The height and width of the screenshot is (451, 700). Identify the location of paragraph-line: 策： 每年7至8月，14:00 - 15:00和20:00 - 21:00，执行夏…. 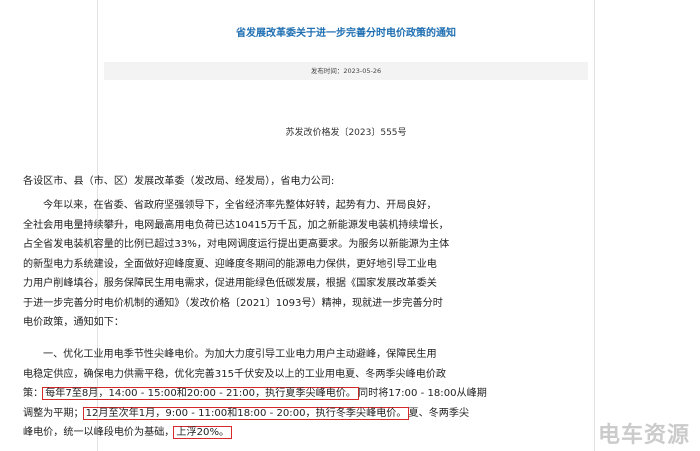
(256, 394).